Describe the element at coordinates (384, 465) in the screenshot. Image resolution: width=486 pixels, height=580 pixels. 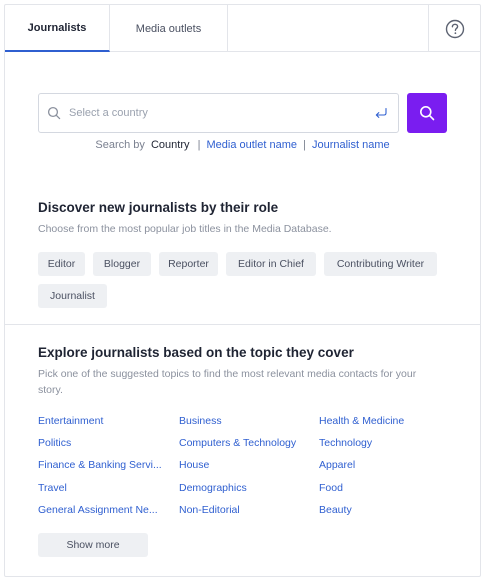
I see `topic-link-apparel: Apparel` at that location.